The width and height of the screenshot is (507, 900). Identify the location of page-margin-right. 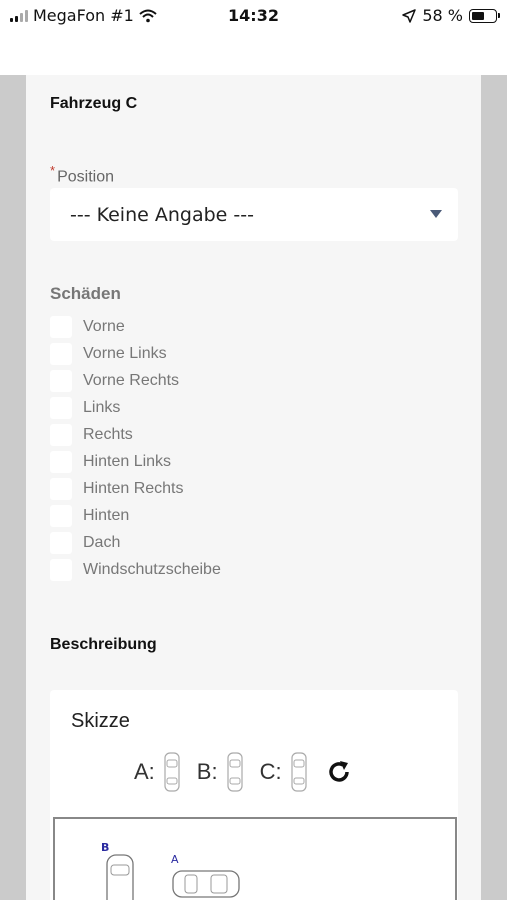
(494, 487).